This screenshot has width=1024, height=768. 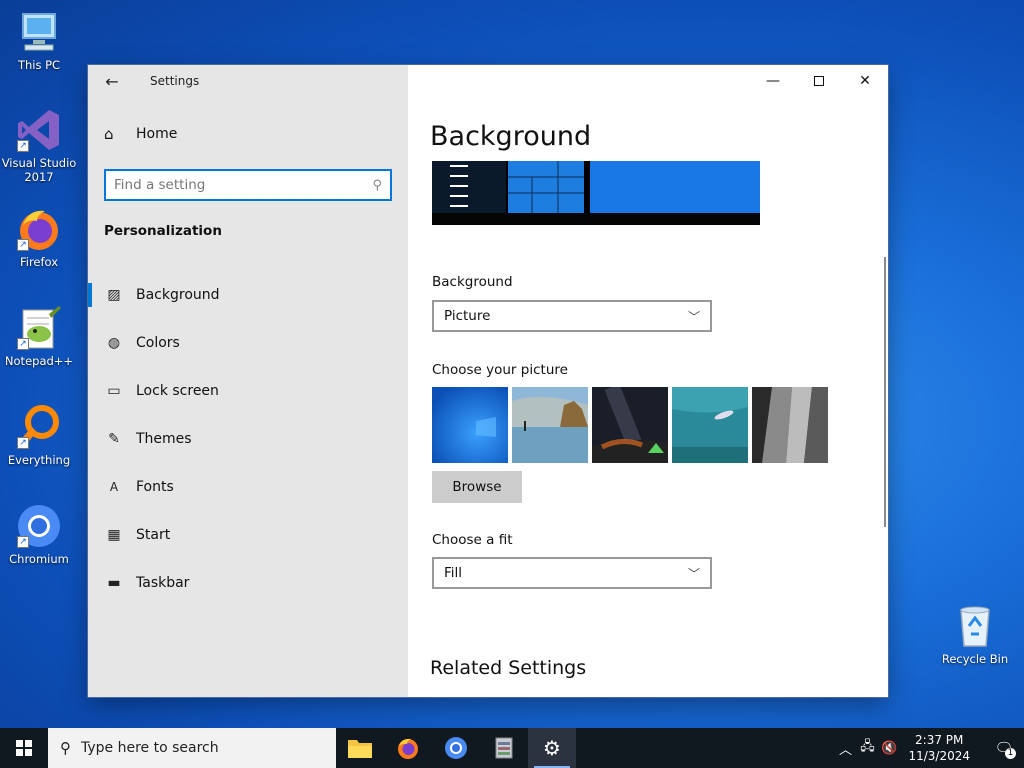 I want to click on picture-thumbnail-rock, so click(x=790, y=425).